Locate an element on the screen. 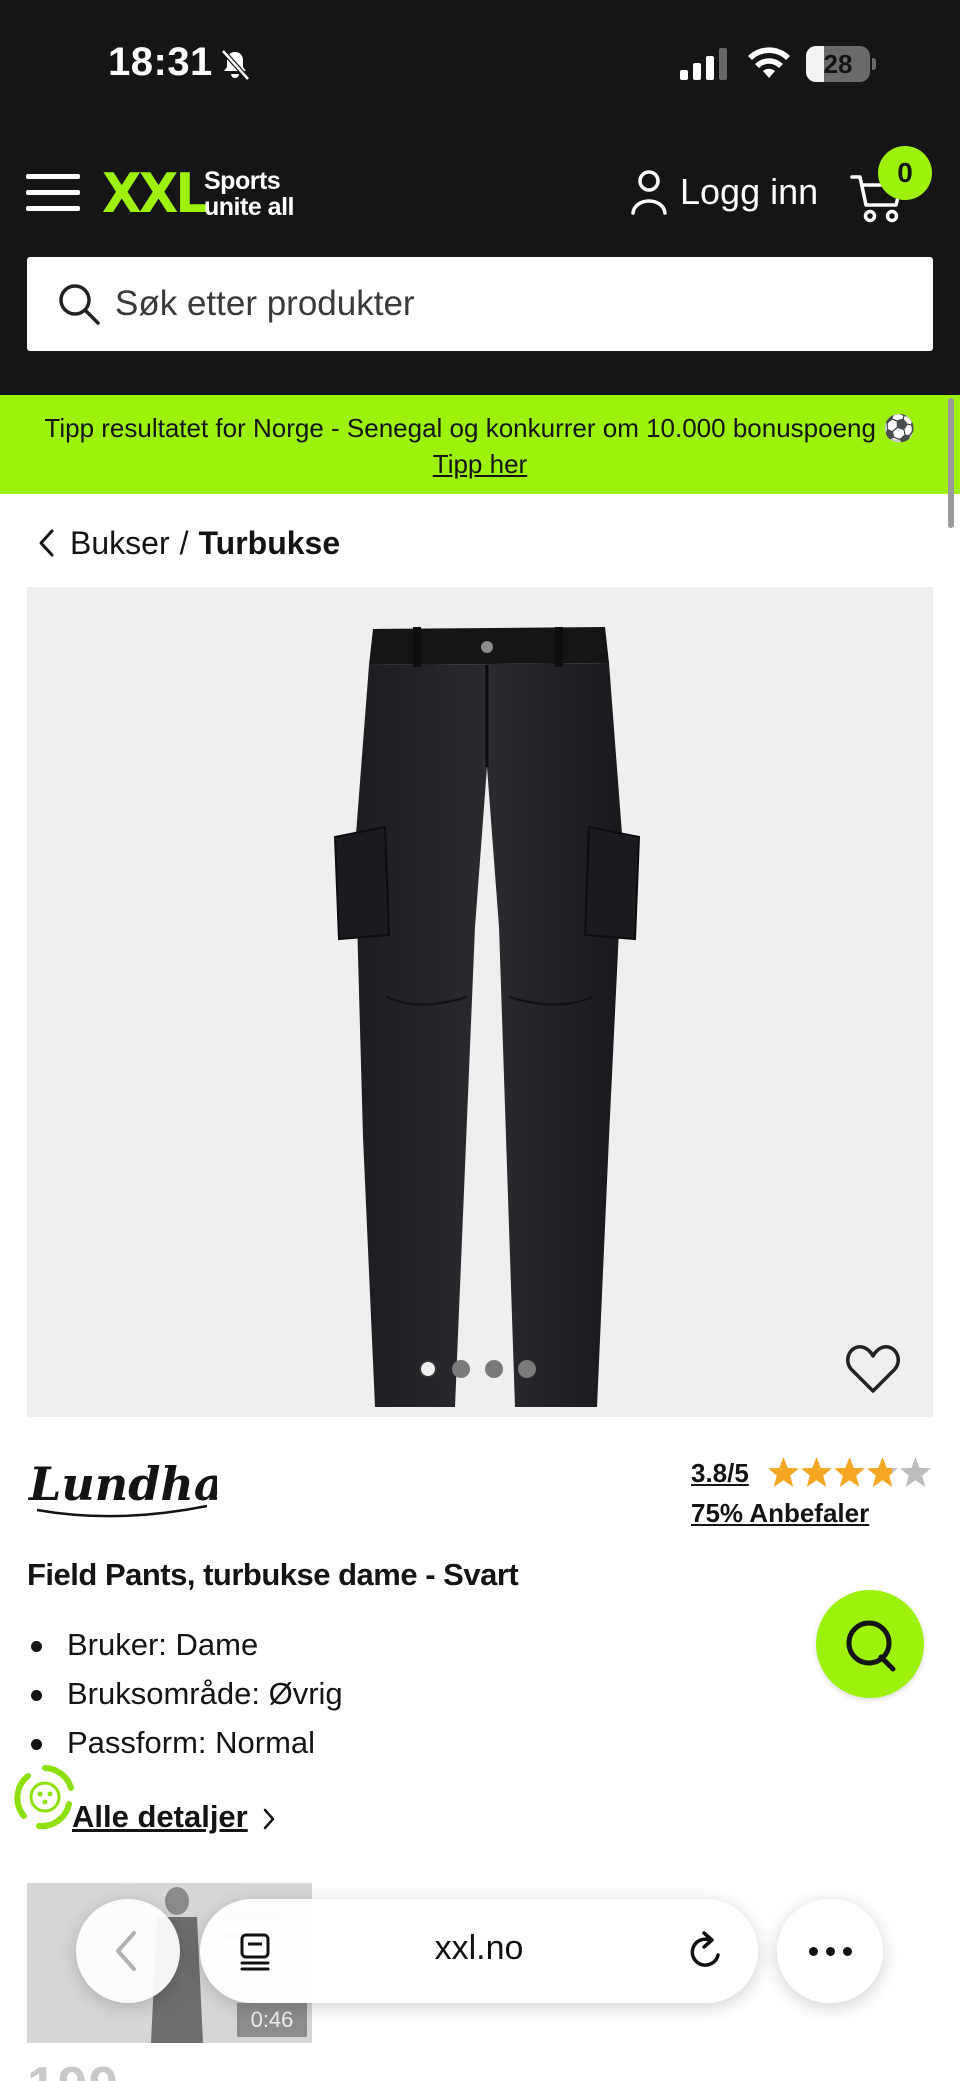  site-header: XXL Sports unite all Logg inn 0 is located at coordinates (480, 257).